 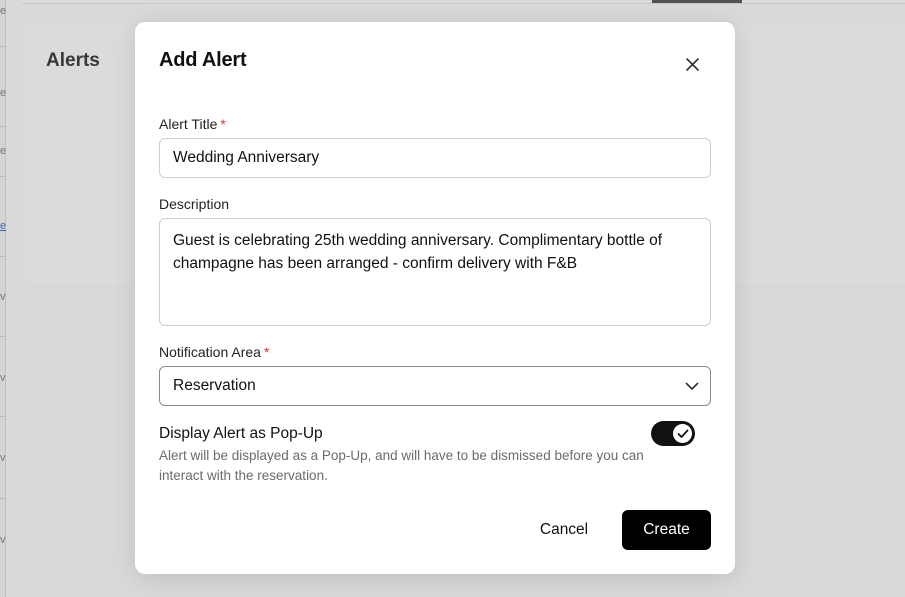 What do you see at coordinates (435, 158) in the screenshot?
I see `alert-title-input: Wedding Anniversary` at bounding box center [435, 158].